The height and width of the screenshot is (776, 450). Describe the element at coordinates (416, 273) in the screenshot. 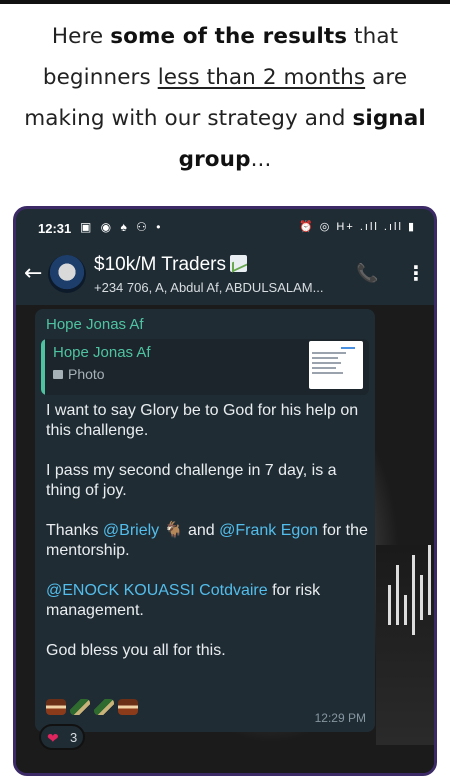

I see `more-options-icon: ⋮` at that location.